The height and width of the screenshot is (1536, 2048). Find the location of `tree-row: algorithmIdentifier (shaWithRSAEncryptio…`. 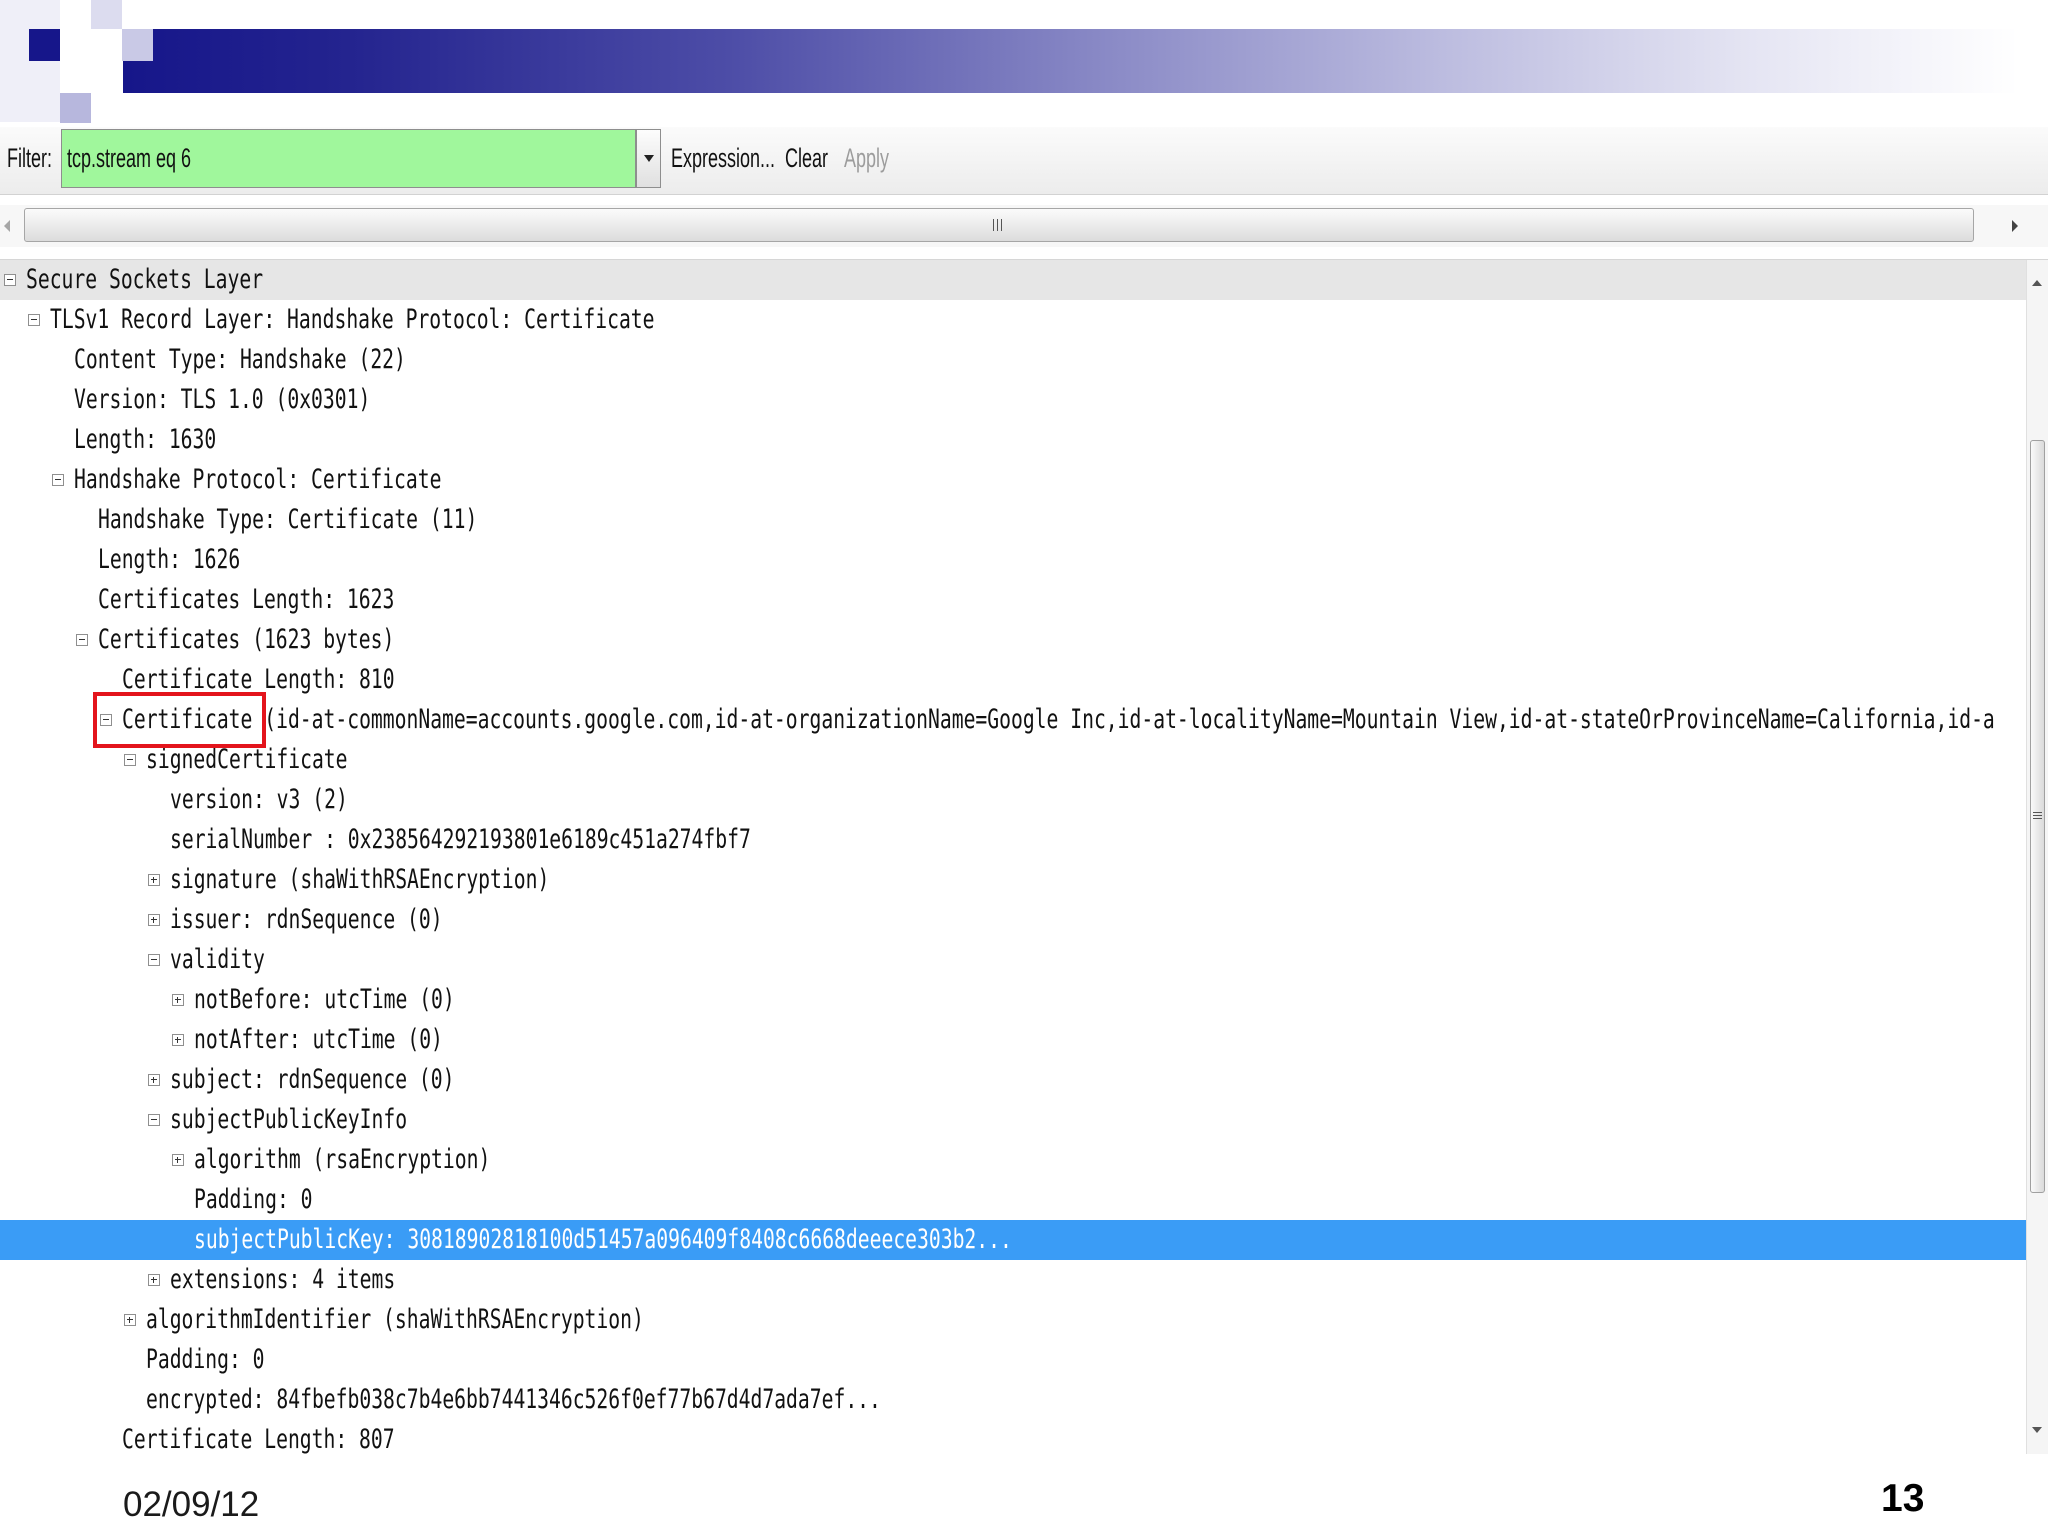

tree-row: algorithmIdentifier (shaWithRSAEncryptio… is located at coordinates (1013, 1320).